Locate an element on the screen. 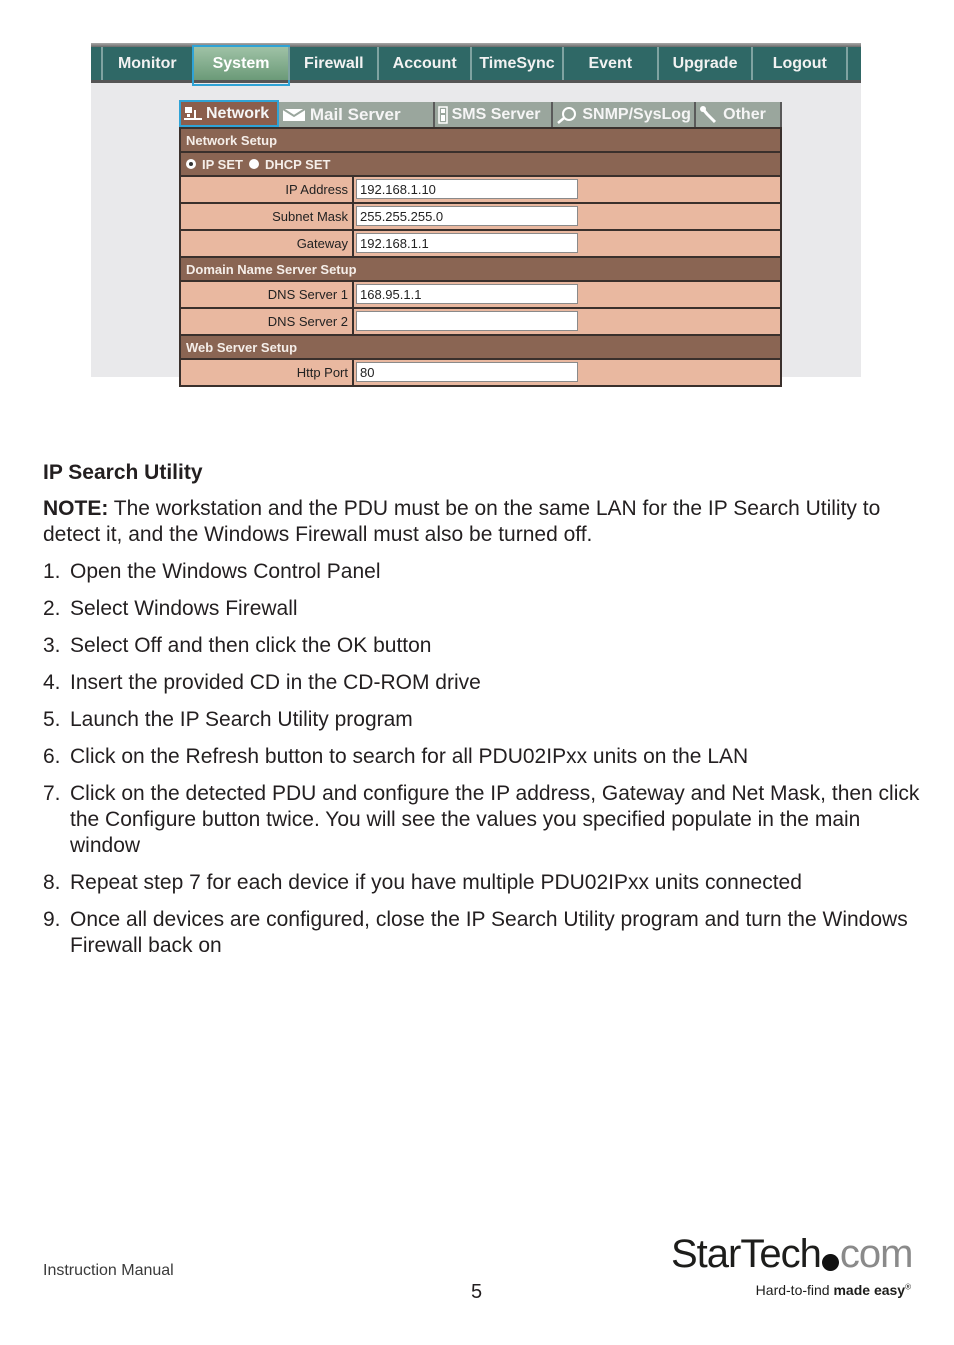 The image size is (954, 1345). section-heading: IP Search Utility is located at coordinates (123, 472).